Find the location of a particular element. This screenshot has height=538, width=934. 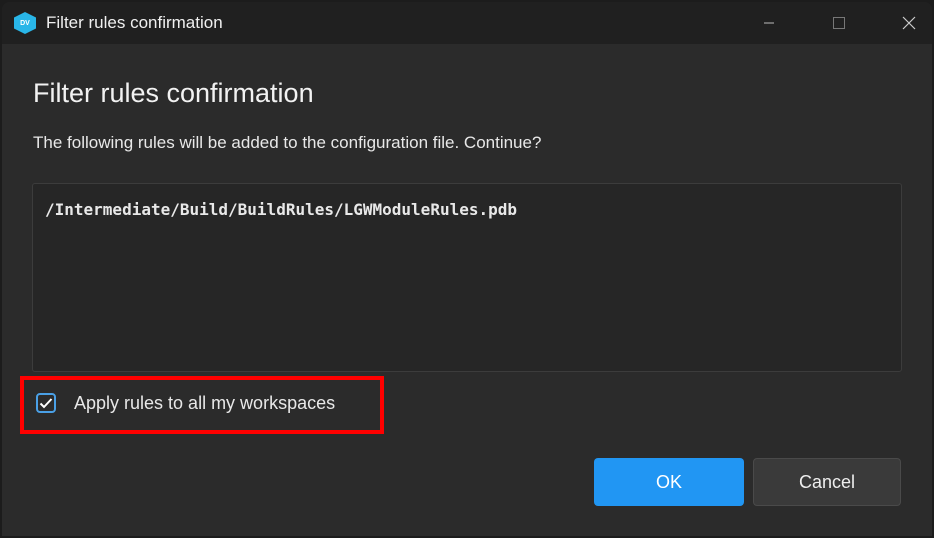

app-icon-text: DV is located at coordinates (25, 23).